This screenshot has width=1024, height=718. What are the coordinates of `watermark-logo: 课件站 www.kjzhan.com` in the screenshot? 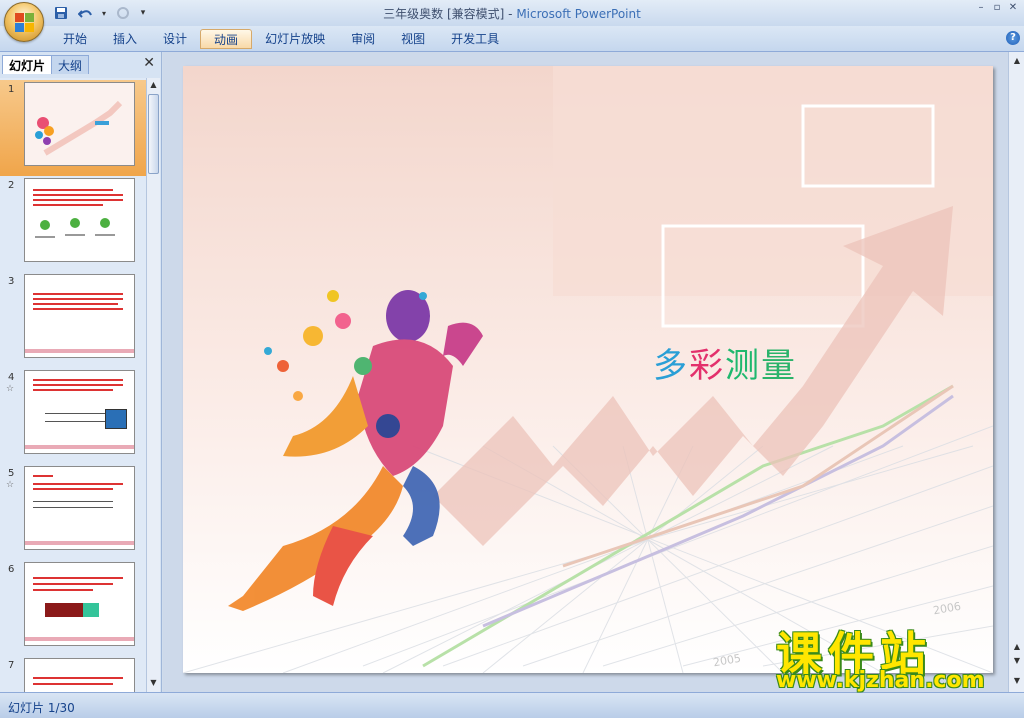 It's located at (890, 657).